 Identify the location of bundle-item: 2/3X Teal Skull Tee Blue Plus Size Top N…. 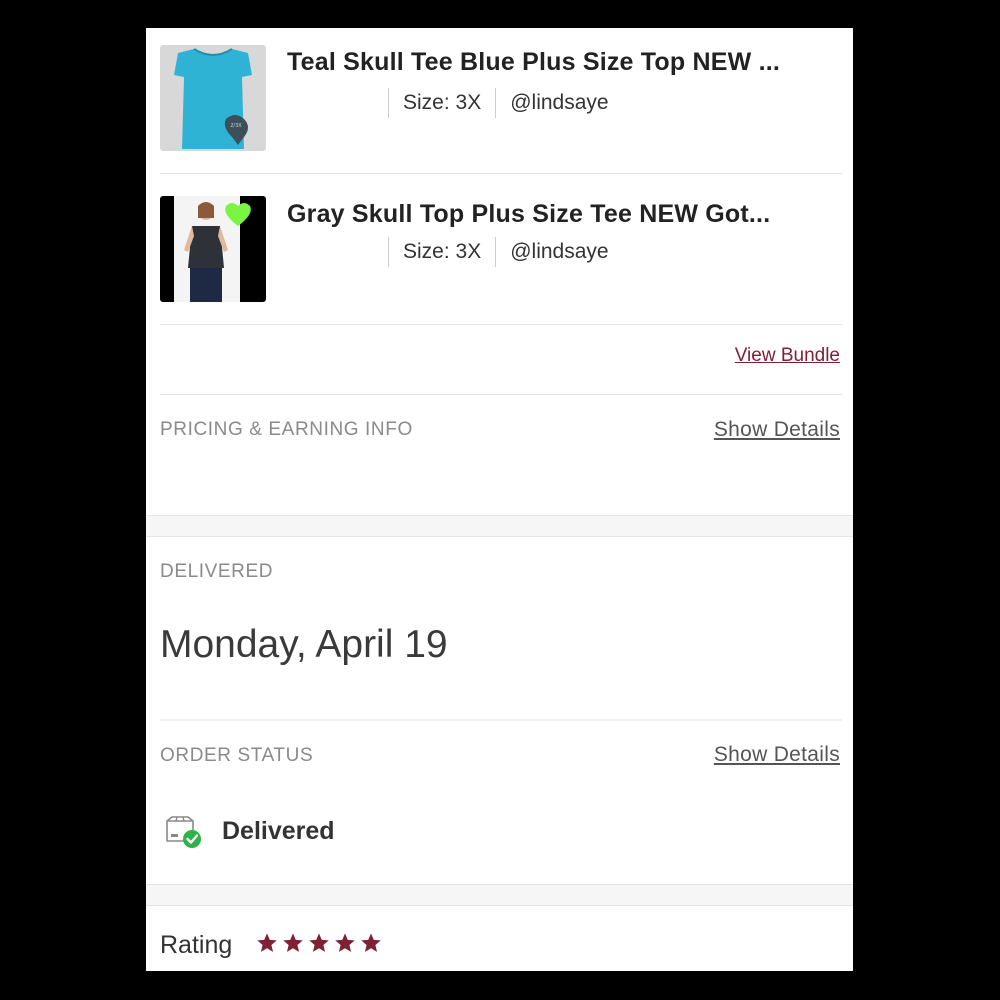
(501, 101).